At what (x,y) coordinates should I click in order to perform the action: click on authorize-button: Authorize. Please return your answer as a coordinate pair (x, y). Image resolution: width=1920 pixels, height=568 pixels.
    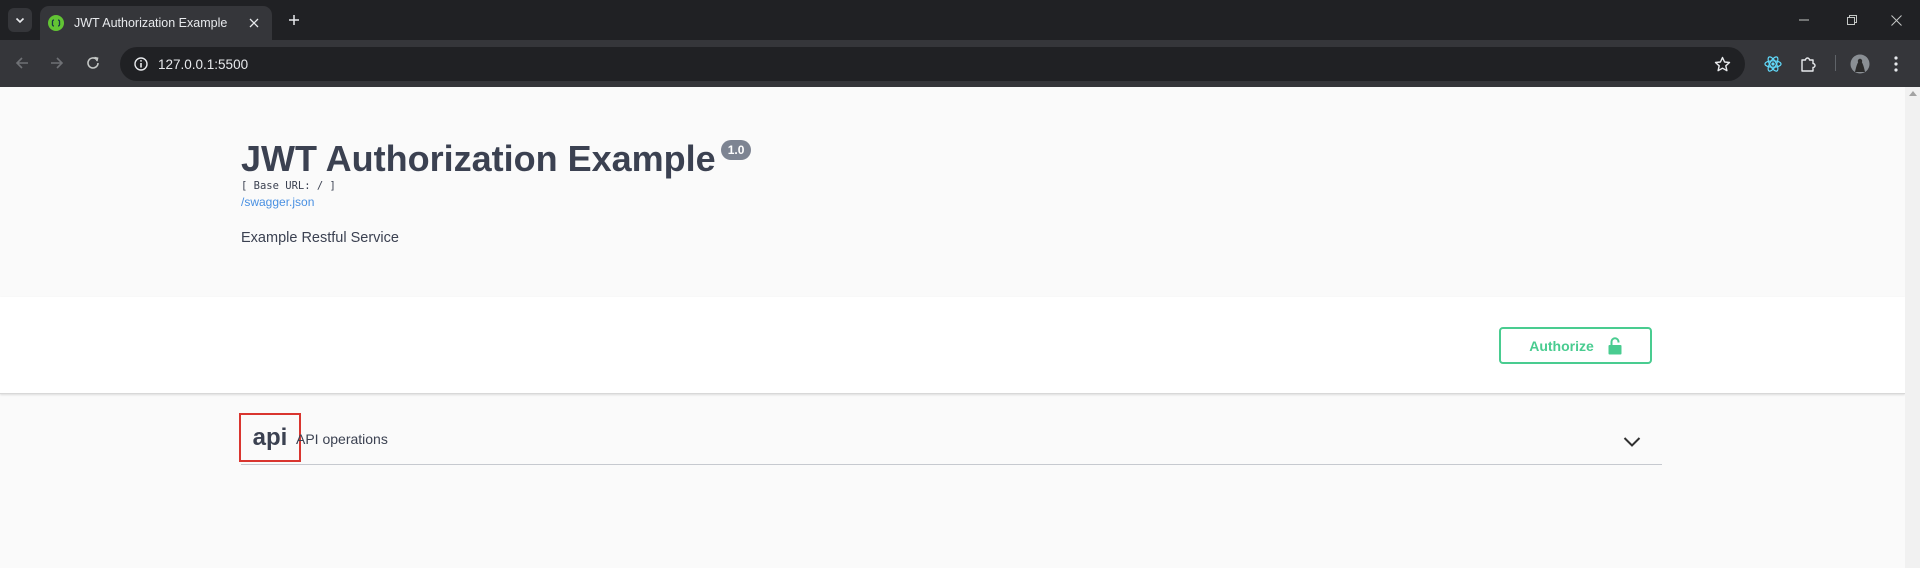
    Looking at the image, I should click on (1575, 345).